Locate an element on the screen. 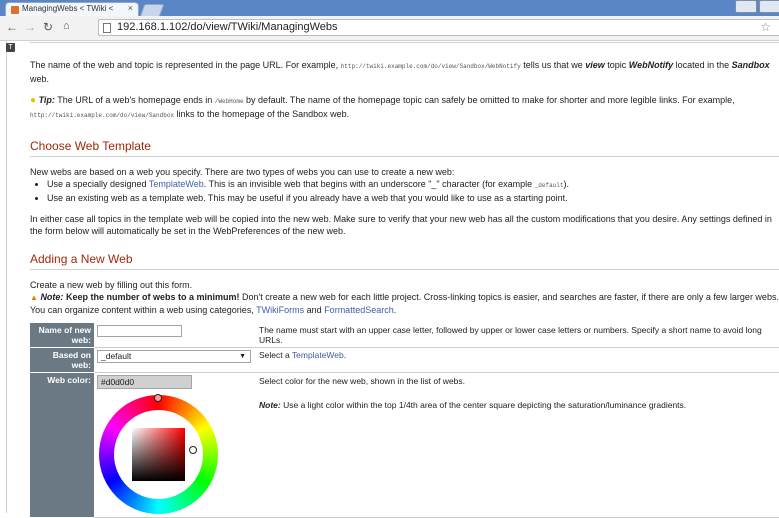 The width and height of the screenshot is (779, 518). reload-icon: ↻ is located at coordinates (48, 27).